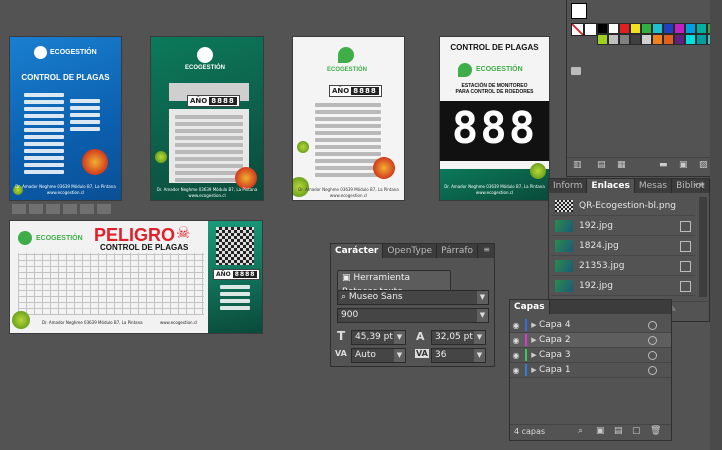  What do you see at coordinates (357, 251) in the screenshot?
I see `tab-caracter: Carácter` at bounding box center [357, 251].